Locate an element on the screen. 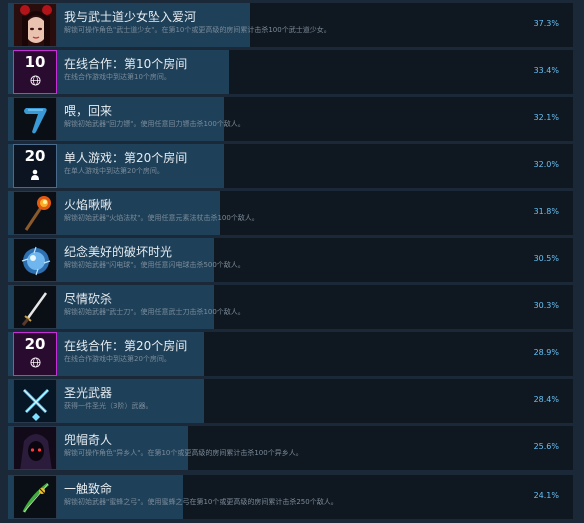  achievement-row: 喂，回来 解锁初始武器"回力镖"。使用任意回力镖击杀100个敌人。 32.1% is located at coordinates (290, 119).